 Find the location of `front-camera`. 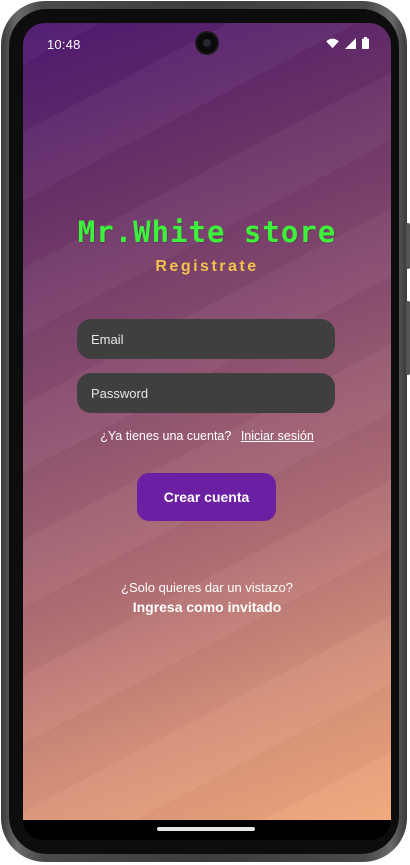

front-camera is located at coordinates (207, 43).